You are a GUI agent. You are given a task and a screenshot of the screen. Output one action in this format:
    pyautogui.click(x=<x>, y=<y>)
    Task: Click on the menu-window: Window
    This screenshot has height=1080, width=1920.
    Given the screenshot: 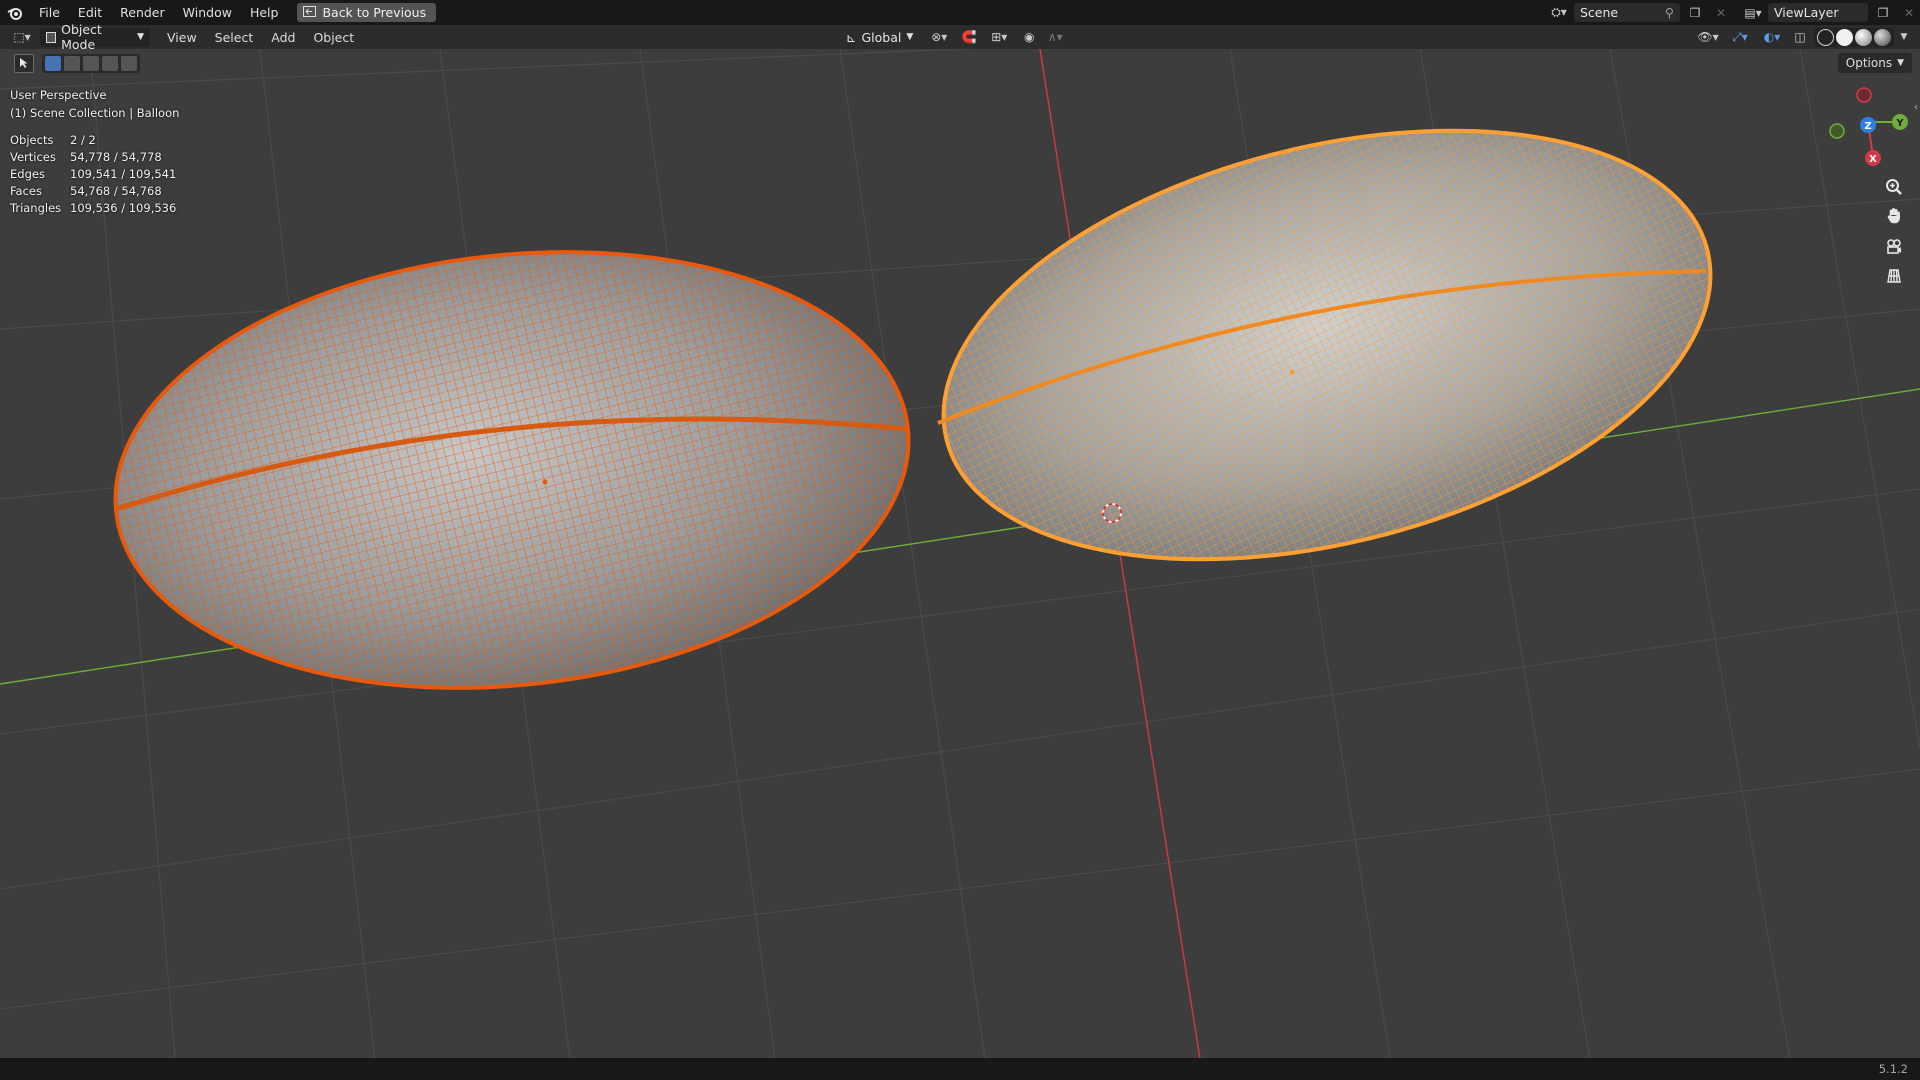 What is the action you would take?
    pyautogui.click(x=207, y=12)
    